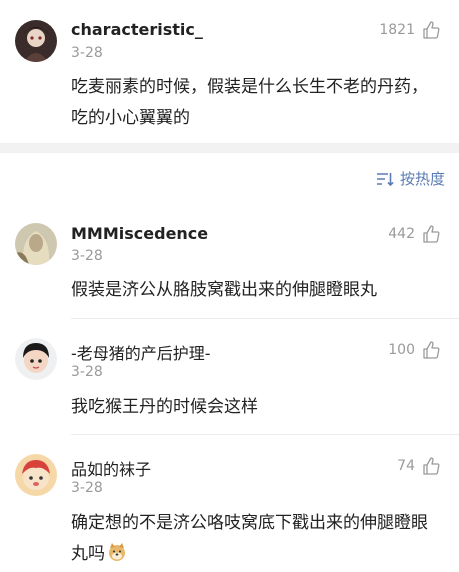  Describe the element at coordinates (401, 234) in the screenshot. I see `like-count: 442` at that location.